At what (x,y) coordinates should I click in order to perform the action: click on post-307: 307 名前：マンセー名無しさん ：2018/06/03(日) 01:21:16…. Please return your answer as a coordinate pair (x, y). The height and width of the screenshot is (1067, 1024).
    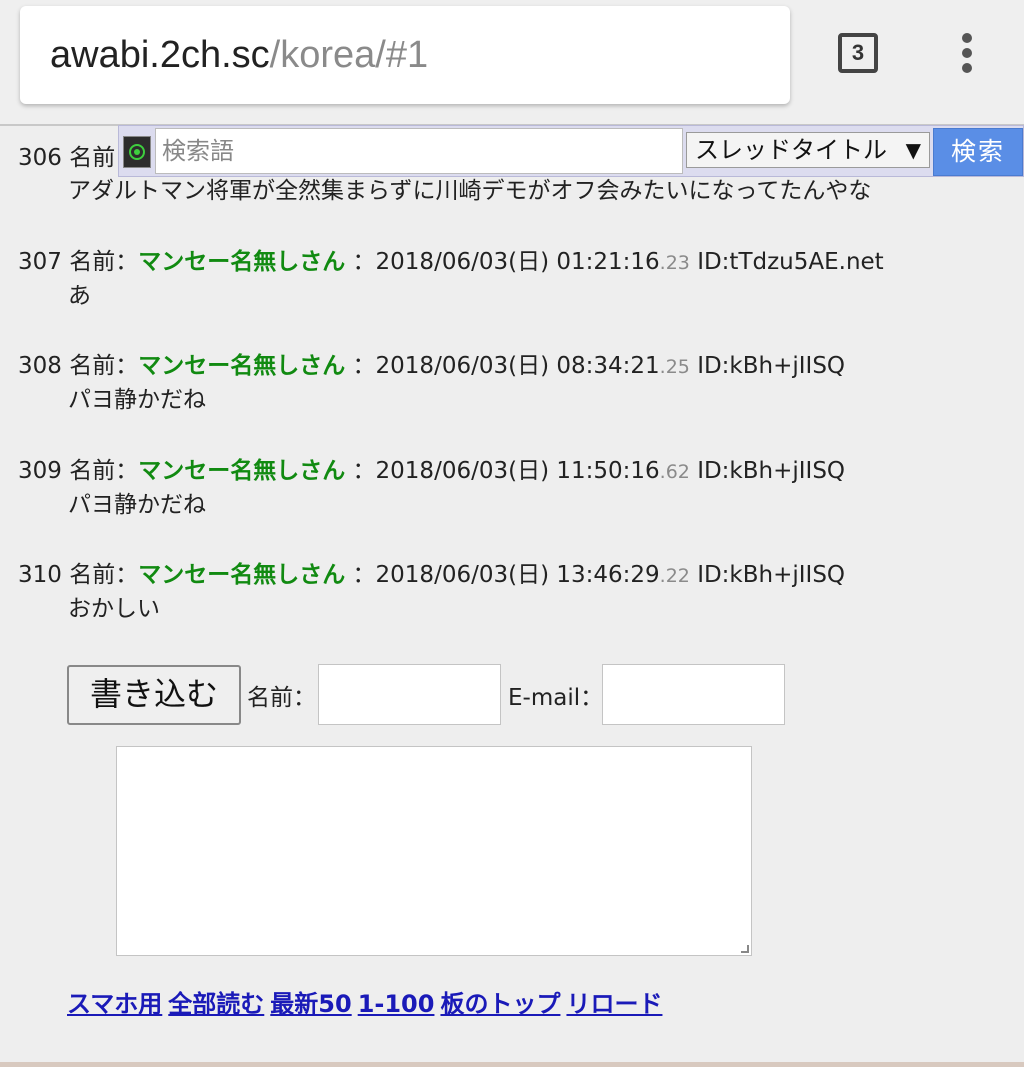
    Looking at the image, I should click on (513, 279).